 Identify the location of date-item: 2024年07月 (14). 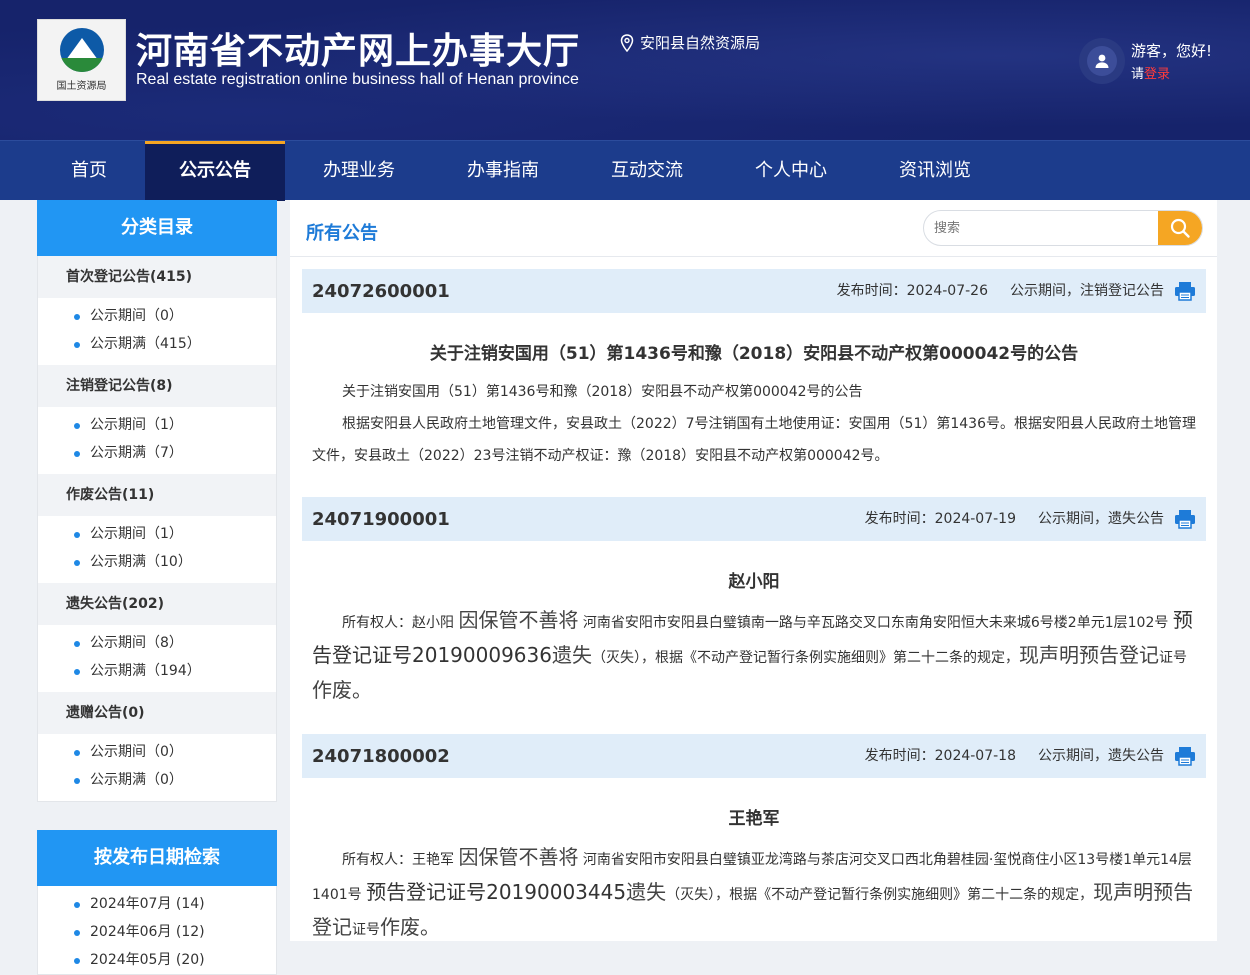
(157, 904).